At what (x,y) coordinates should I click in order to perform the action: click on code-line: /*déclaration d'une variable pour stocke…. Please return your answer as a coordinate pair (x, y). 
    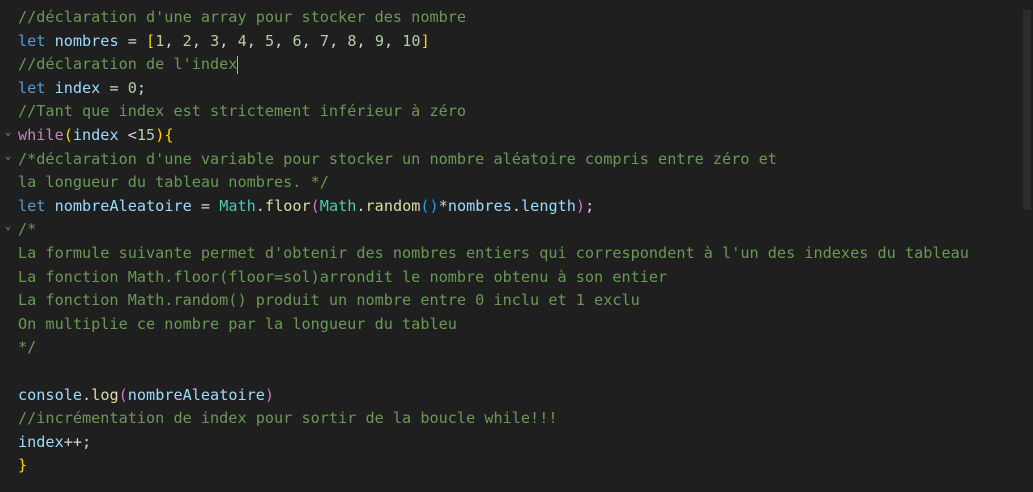
    Looking at the image, I should click on (397, 160).